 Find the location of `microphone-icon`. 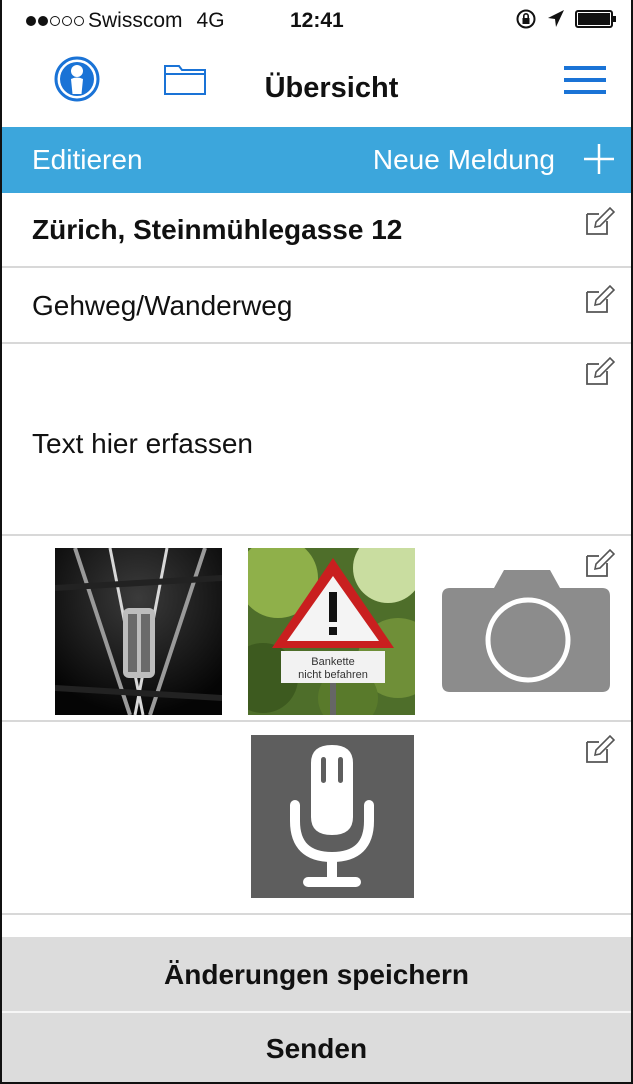

microphone-icon is located at coordinates (332, 816).